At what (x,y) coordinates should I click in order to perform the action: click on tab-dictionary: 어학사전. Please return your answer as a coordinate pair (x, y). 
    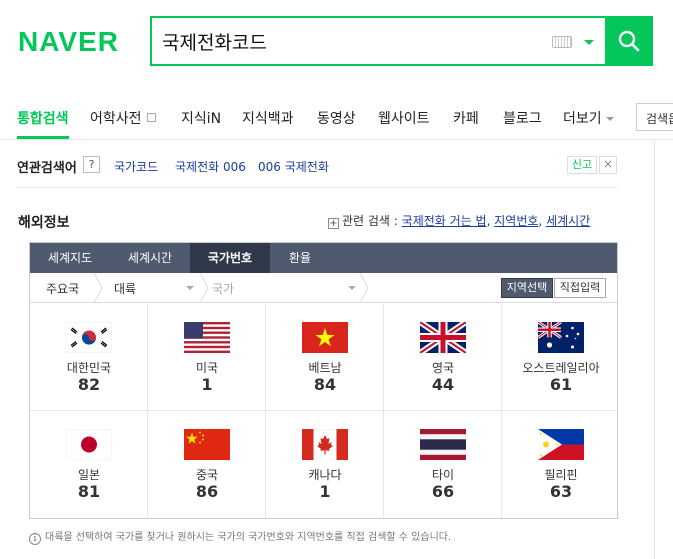
    Looking at the image, I should click on (123, 118).